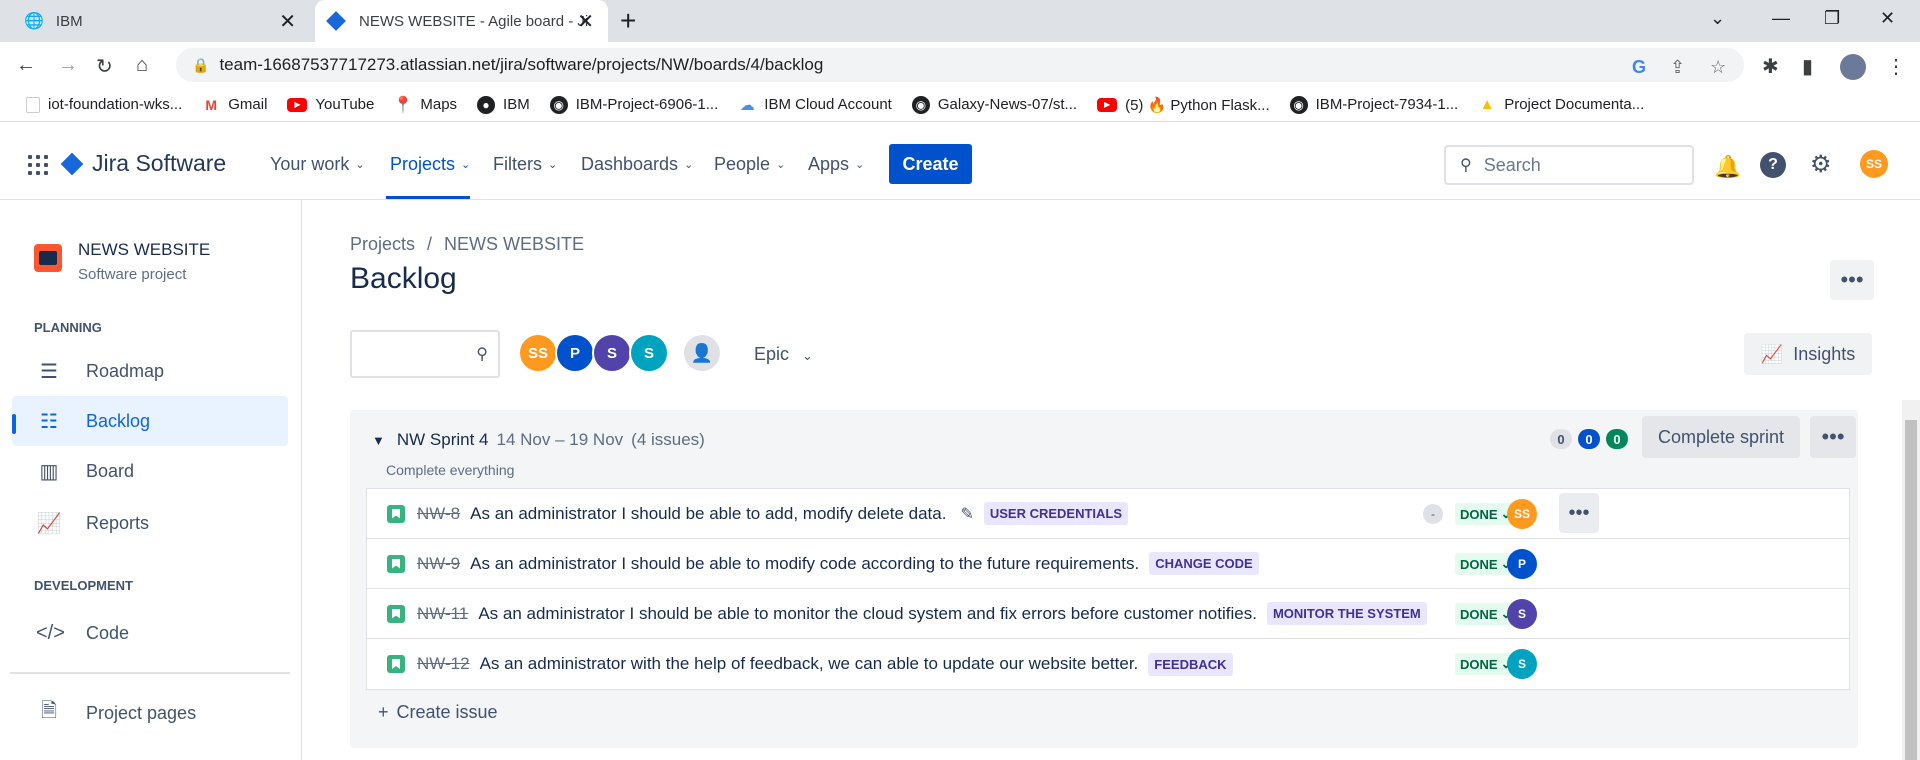  I want to click on nav-projects: Projects ⌄, so click(430, 164).